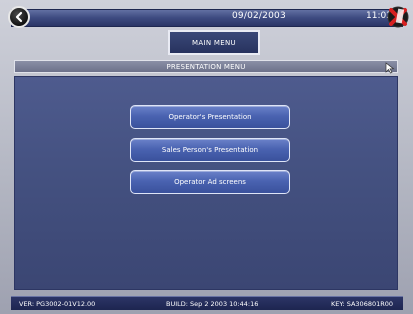  I want to click on back-button, so click(19, 17).